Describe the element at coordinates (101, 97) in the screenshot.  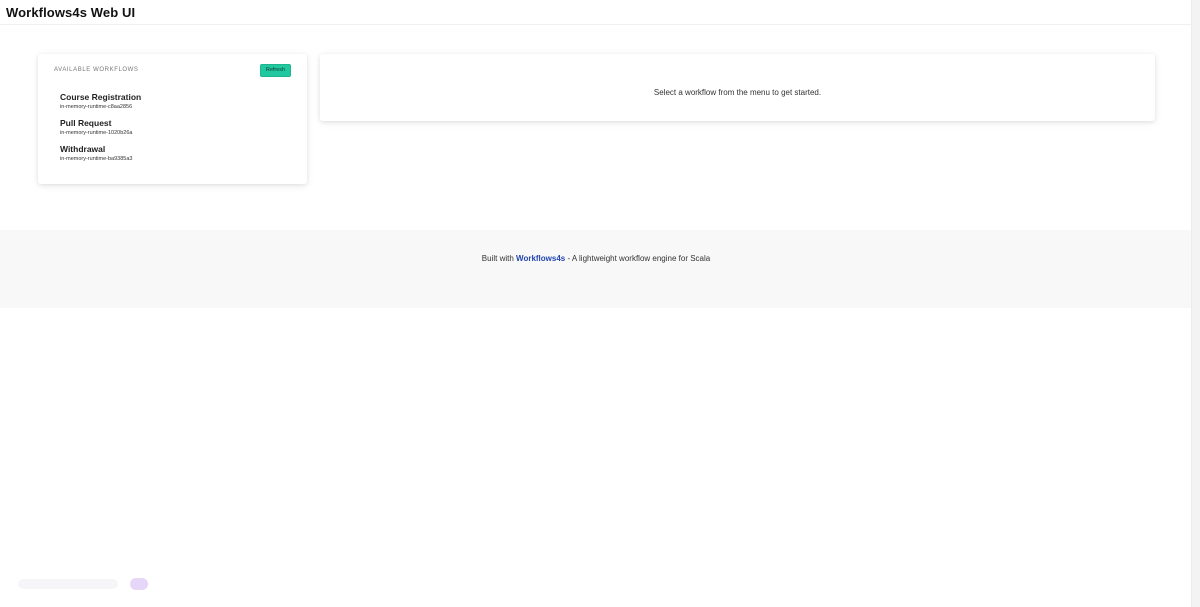
I see `workflow-name: Course Registration` at that location.